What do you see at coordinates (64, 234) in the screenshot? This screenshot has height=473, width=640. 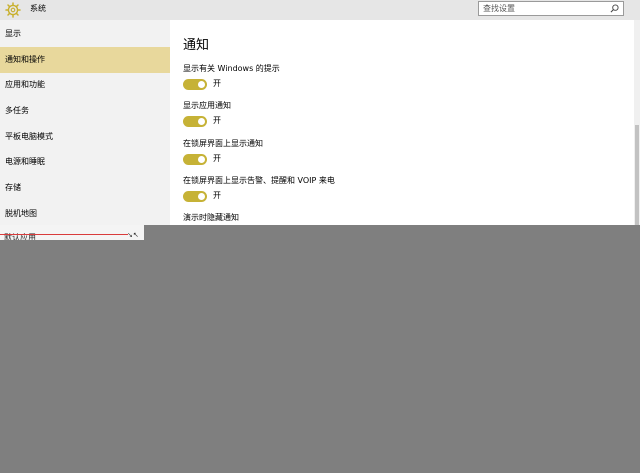 I see `red-divider` at bounding box center [64, 234].